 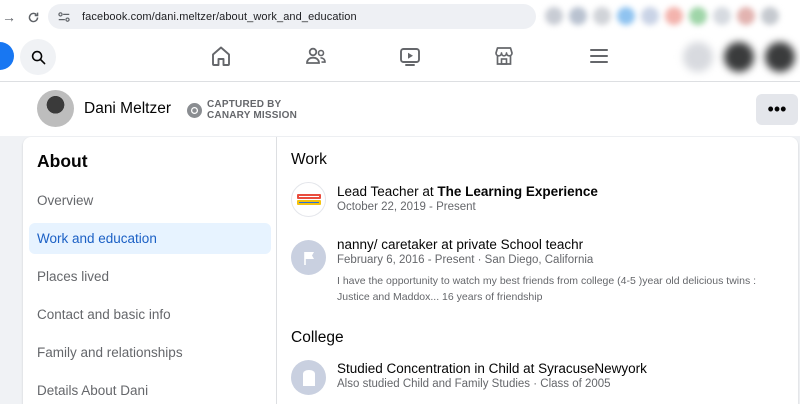 I want to click on work-entry-1-dates: October 22, 2019 - Present, so click(x=406, y=207).